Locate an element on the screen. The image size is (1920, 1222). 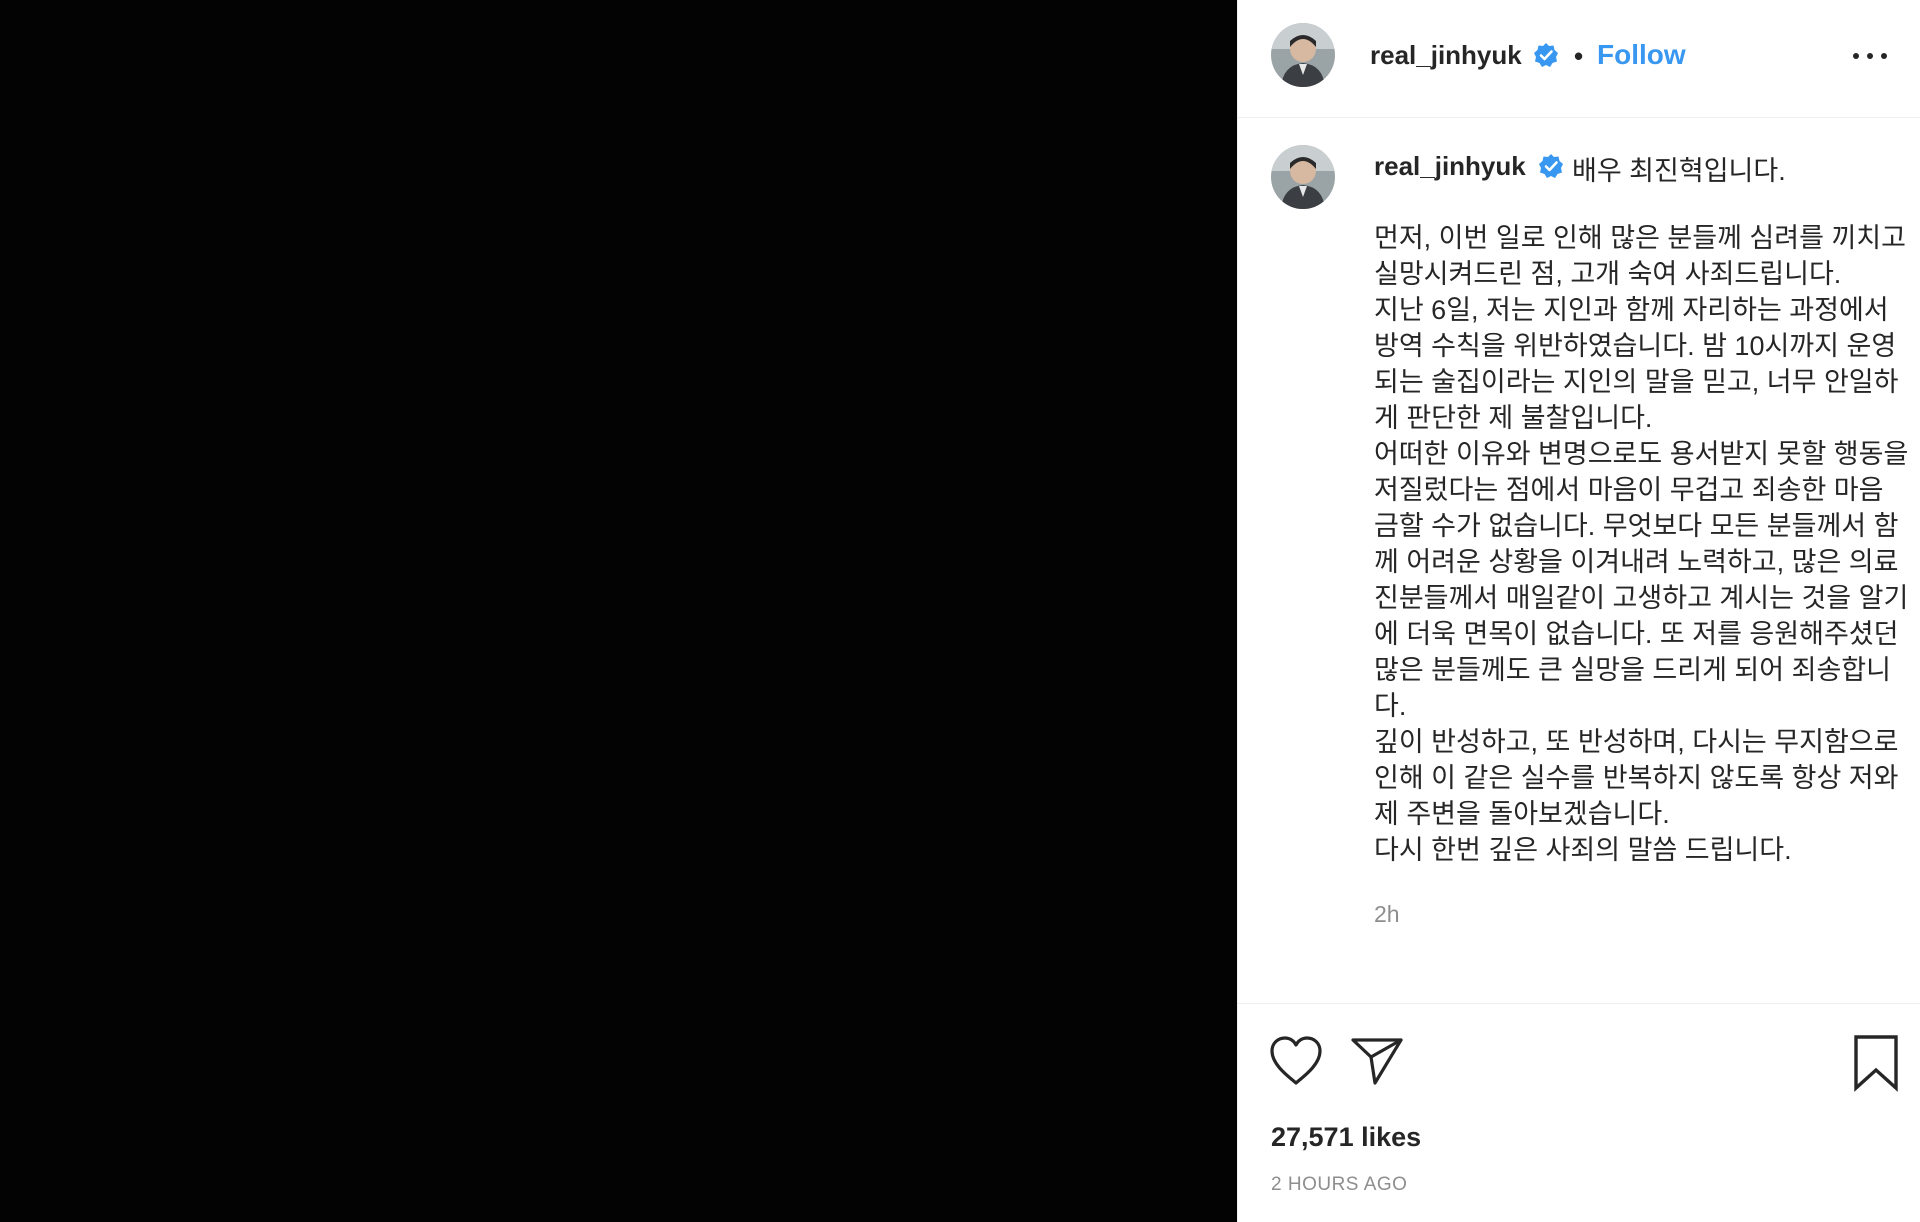
username-link: real_jinhyuk is located at coordinates (1446, 55).